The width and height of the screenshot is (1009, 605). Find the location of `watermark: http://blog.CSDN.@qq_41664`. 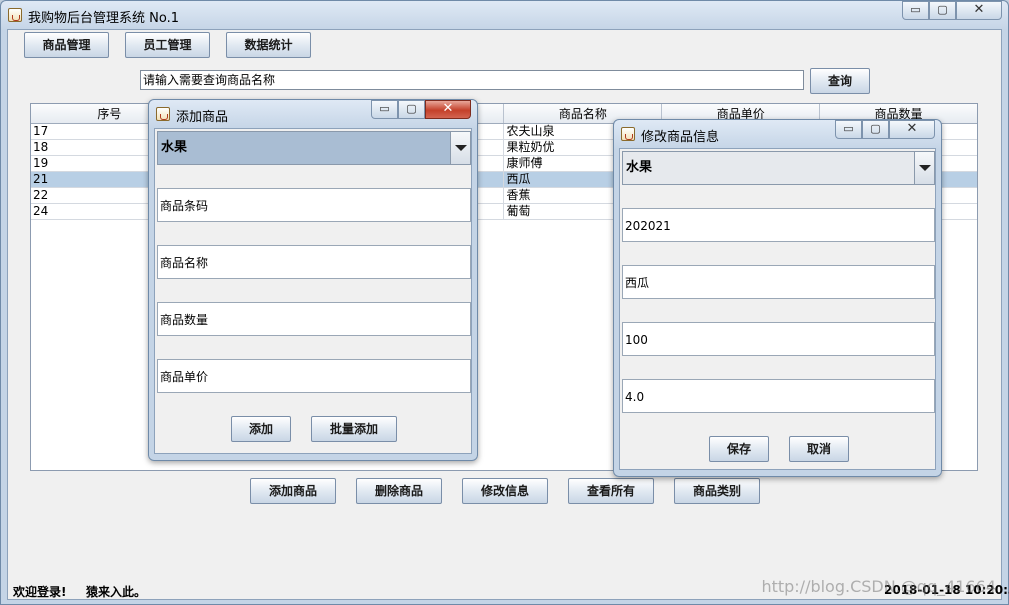

watermark: http://blog.CSDN.@qq_41664 is located at coordinates (878, 586).